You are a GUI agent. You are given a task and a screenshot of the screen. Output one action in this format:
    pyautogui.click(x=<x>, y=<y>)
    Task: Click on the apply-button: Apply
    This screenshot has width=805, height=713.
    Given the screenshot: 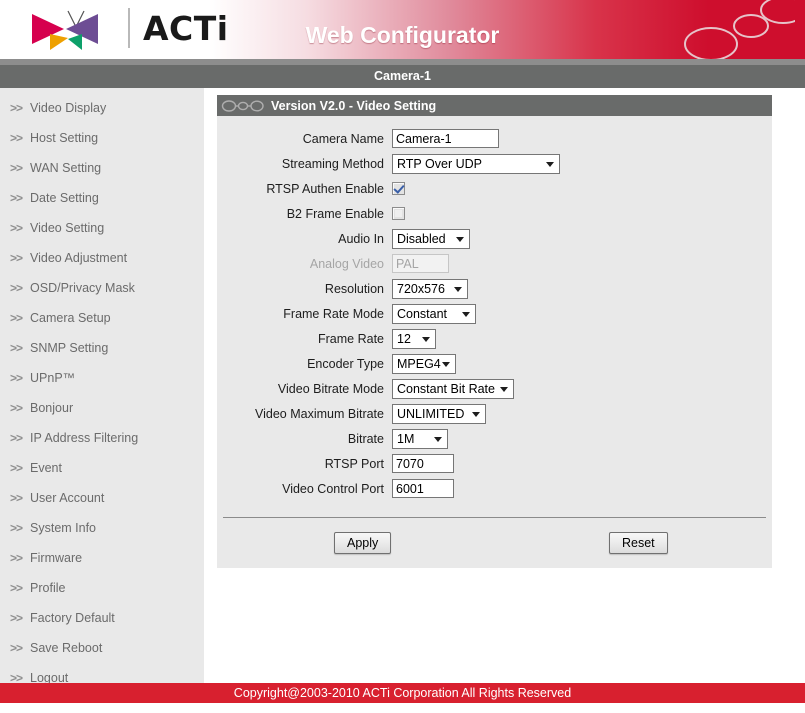 What is the action you would take?
    pyautogui.click(x=363, y=543)
    